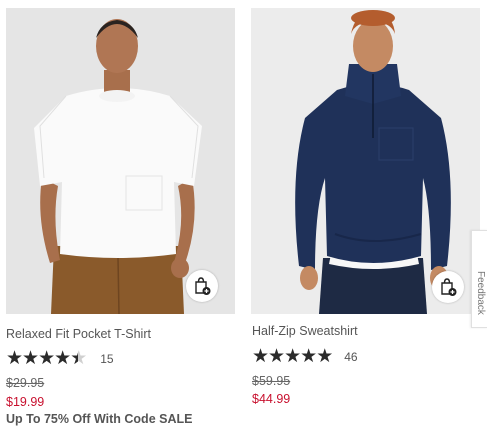 The image size is (487, 436). I want to click on star-rating: ★ ★ ★ ★ ★★, so click(46, 358).